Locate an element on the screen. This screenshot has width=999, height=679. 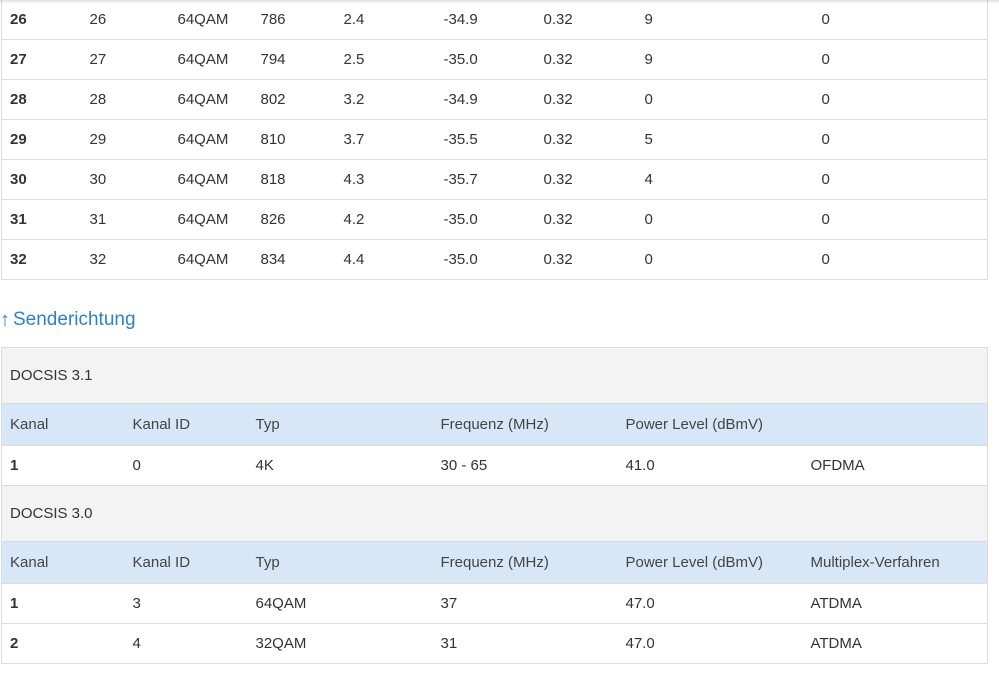
table-row: 2 4 32QAM 31 47.0 ATDMA is located at coordinates (494, 643).